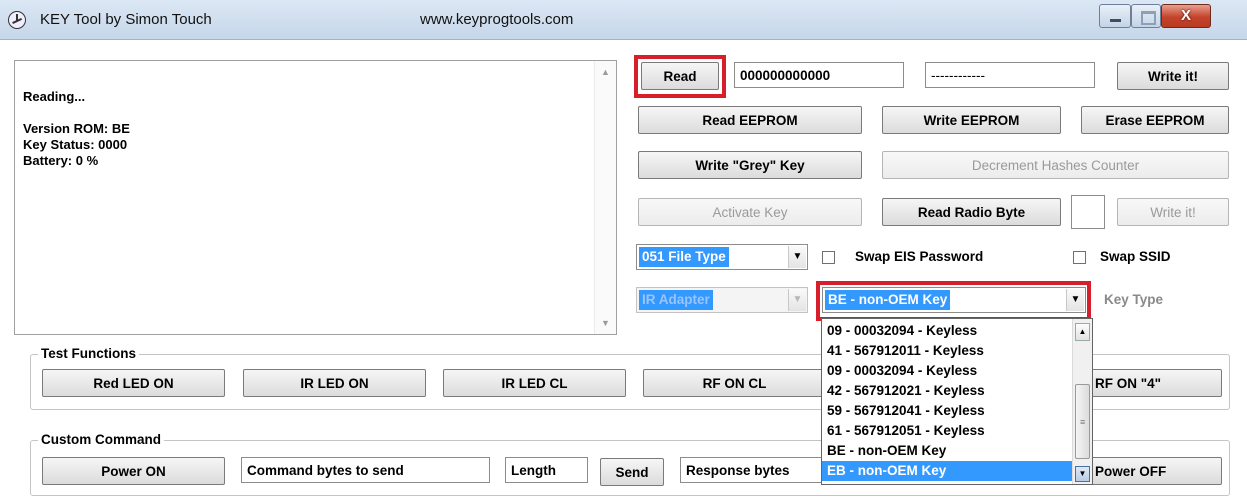  What do you see at coordinates (534, 383) in the screenshot?
I see `ir-led-cl-button: IR LED CL` at bounding box center [534, 383].